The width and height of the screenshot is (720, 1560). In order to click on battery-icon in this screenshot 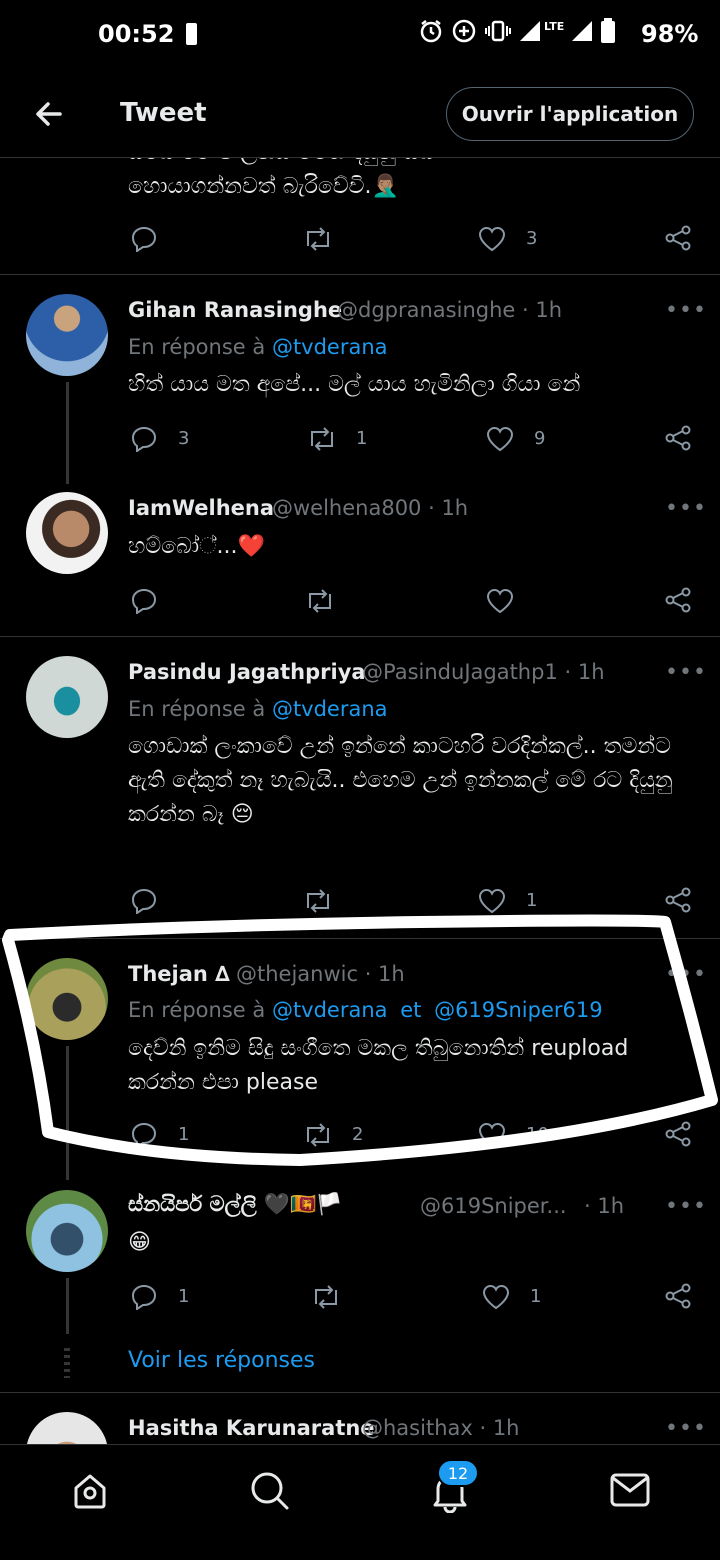, I will do `click(608, 30)`.